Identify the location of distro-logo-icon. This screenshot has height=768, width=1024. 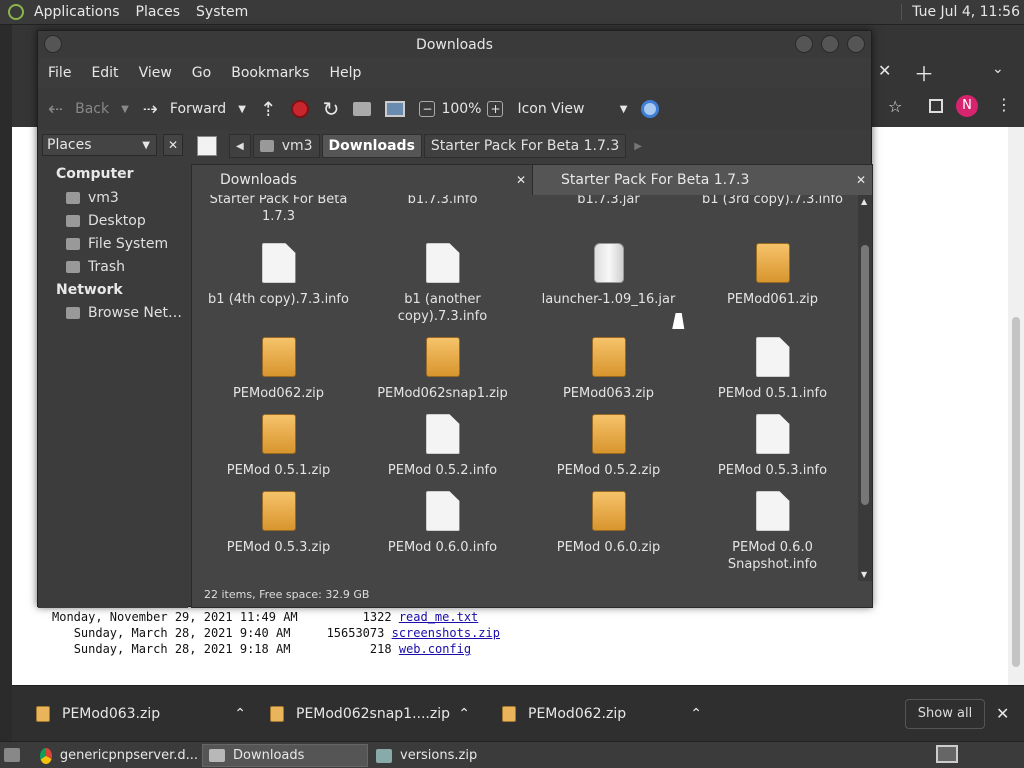
(16, 12).